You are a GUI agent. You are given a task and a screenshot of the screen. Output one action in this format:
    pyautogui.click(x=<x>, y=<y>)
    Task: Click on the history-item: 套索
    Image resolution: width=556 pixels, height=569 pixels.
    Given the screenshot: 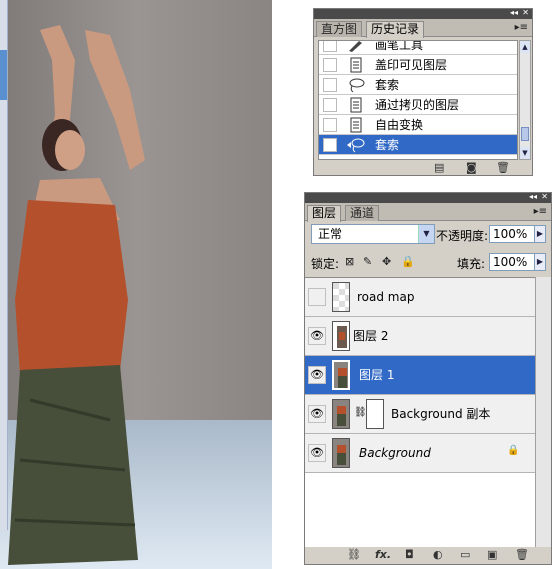 What is the action you would take?
    pyautogui.click(x=418, y=85)
    